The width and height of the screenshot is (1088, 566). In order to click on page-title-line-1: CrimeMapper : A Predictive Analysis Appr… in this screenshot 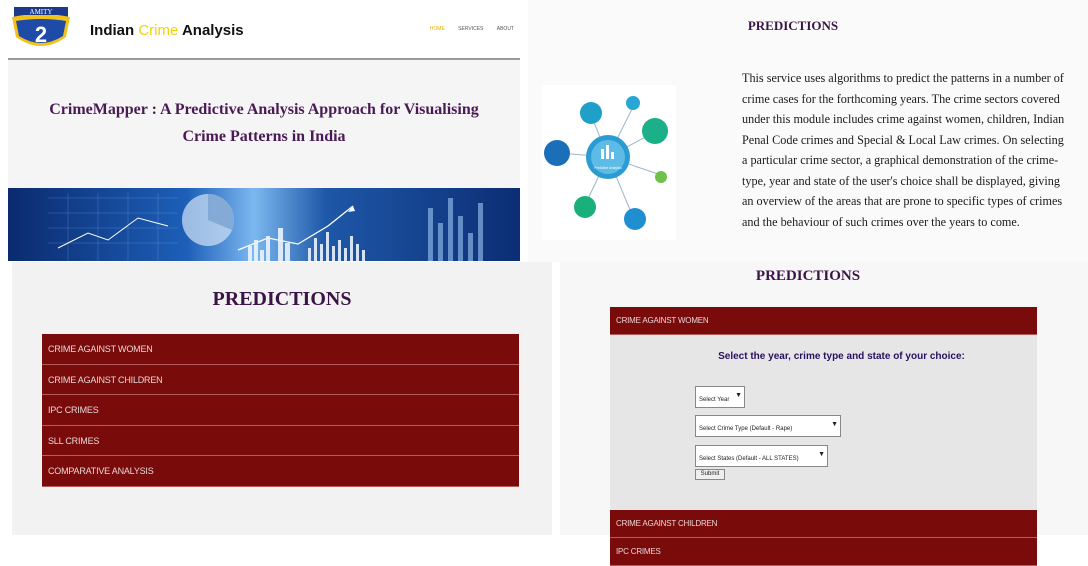, I will do `click(264, 109)`.